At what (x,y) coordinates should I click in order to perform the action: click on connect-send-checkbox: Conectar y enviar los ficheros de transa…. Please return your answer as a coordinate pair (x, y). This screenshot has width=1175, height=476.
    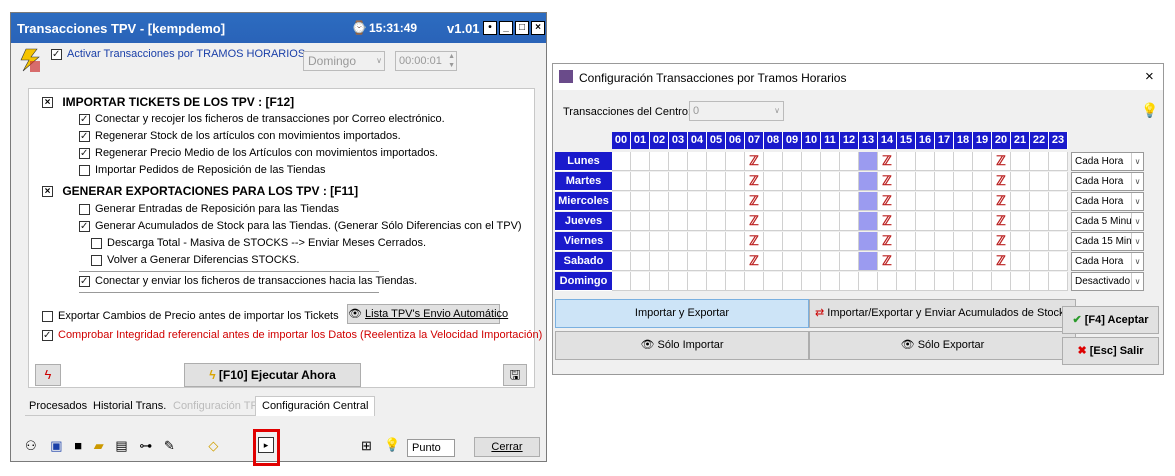
    Looking at the image, I should click on (248, 281).